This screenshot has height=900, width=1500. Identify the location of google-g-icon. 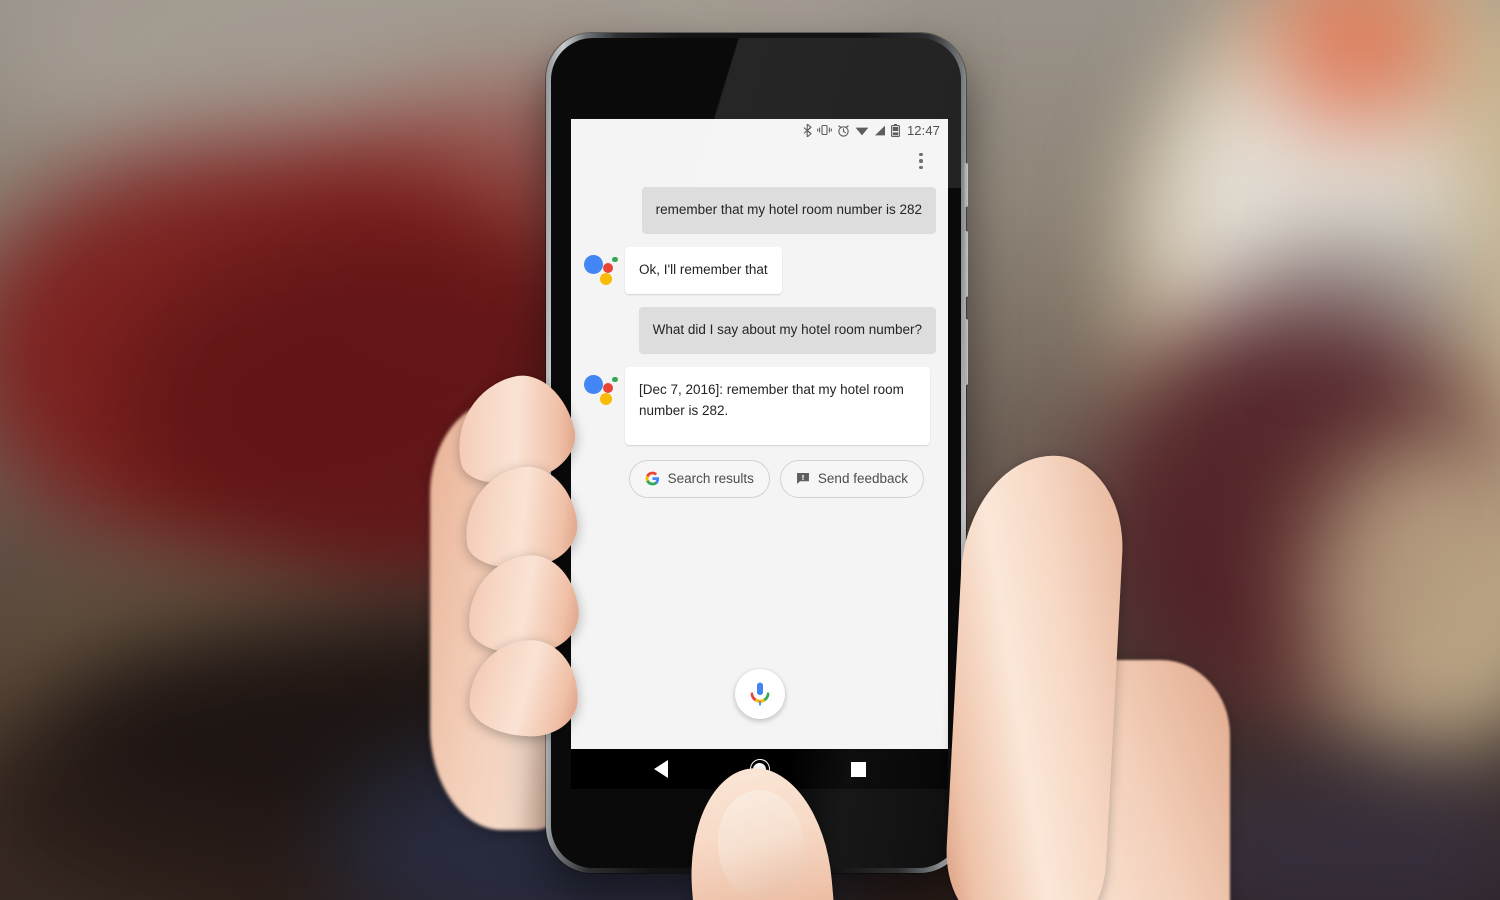
(652, 478).